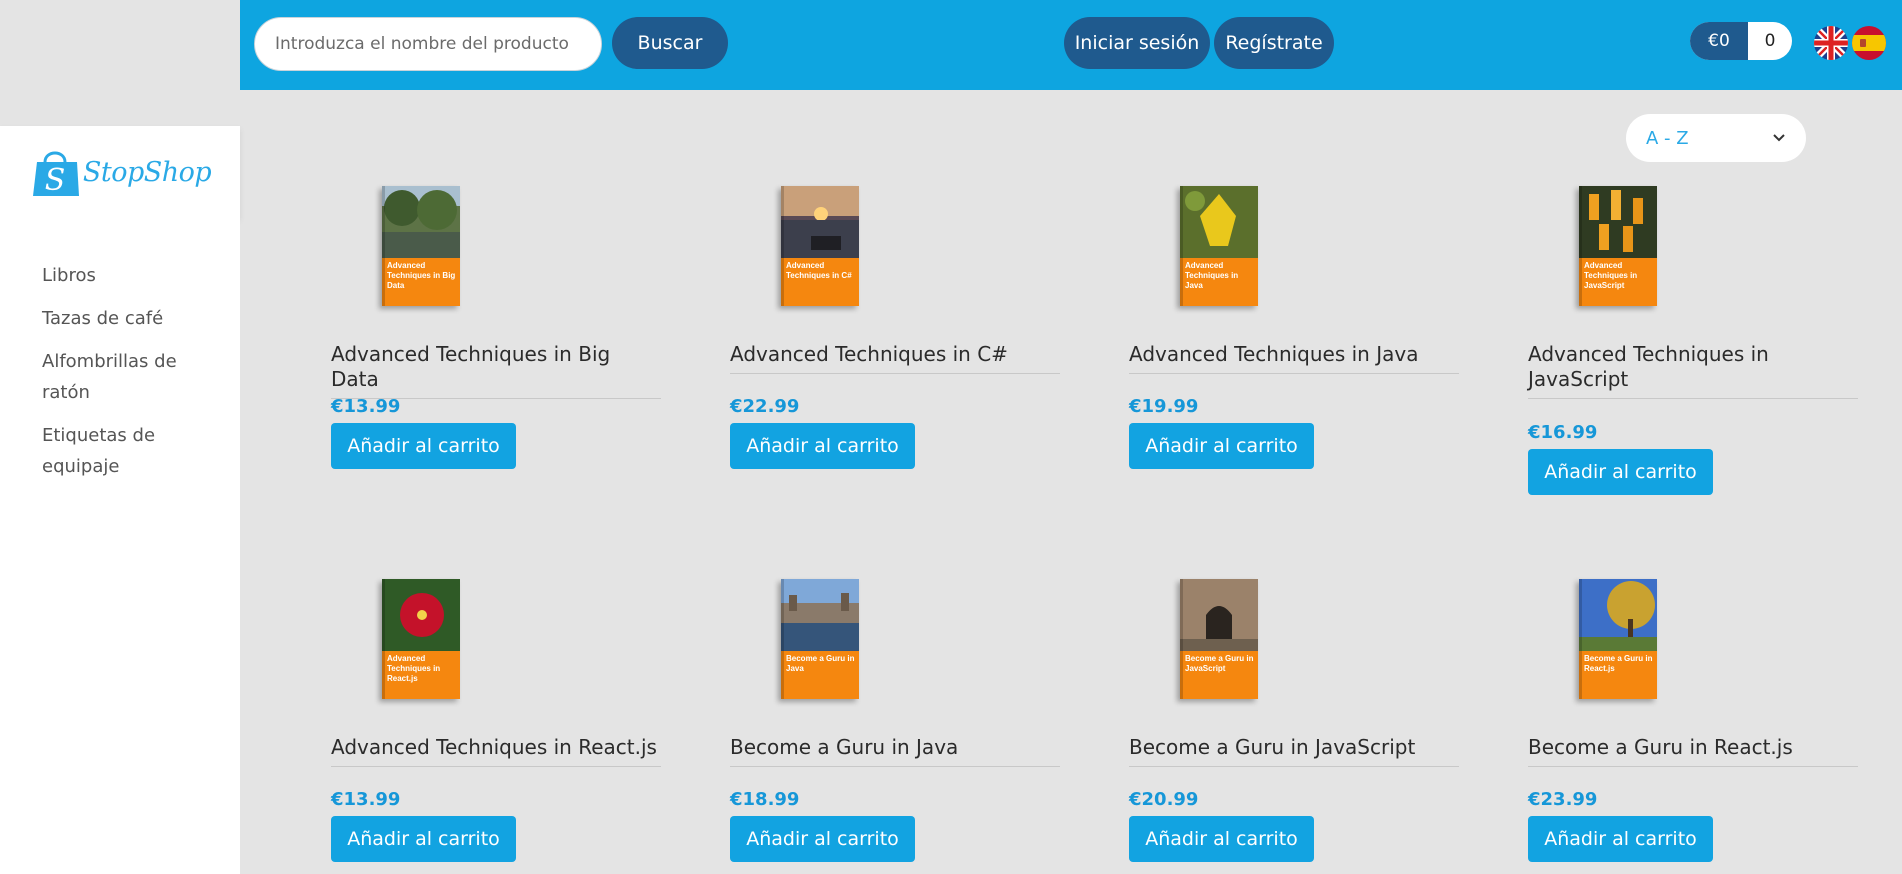 The image size is (1902, 874). What do you see at coordinates (496, 751) in the screenshot?
I see `product-title: Advanced Techniques in React.js` at bounding box center [496, 751].